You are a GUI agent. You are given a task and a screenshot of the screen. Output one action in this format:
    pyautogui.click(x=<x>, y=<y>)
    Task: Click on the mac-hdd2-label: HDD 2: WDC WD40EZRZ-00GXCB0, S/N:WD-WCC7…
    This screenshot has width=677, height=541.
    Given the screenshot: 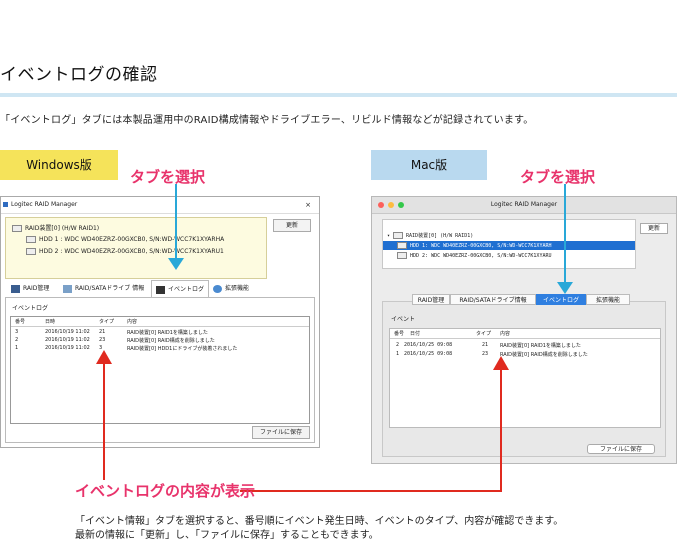 What is the action you would take?
    pyautogui.click(x=481, y=256)
    